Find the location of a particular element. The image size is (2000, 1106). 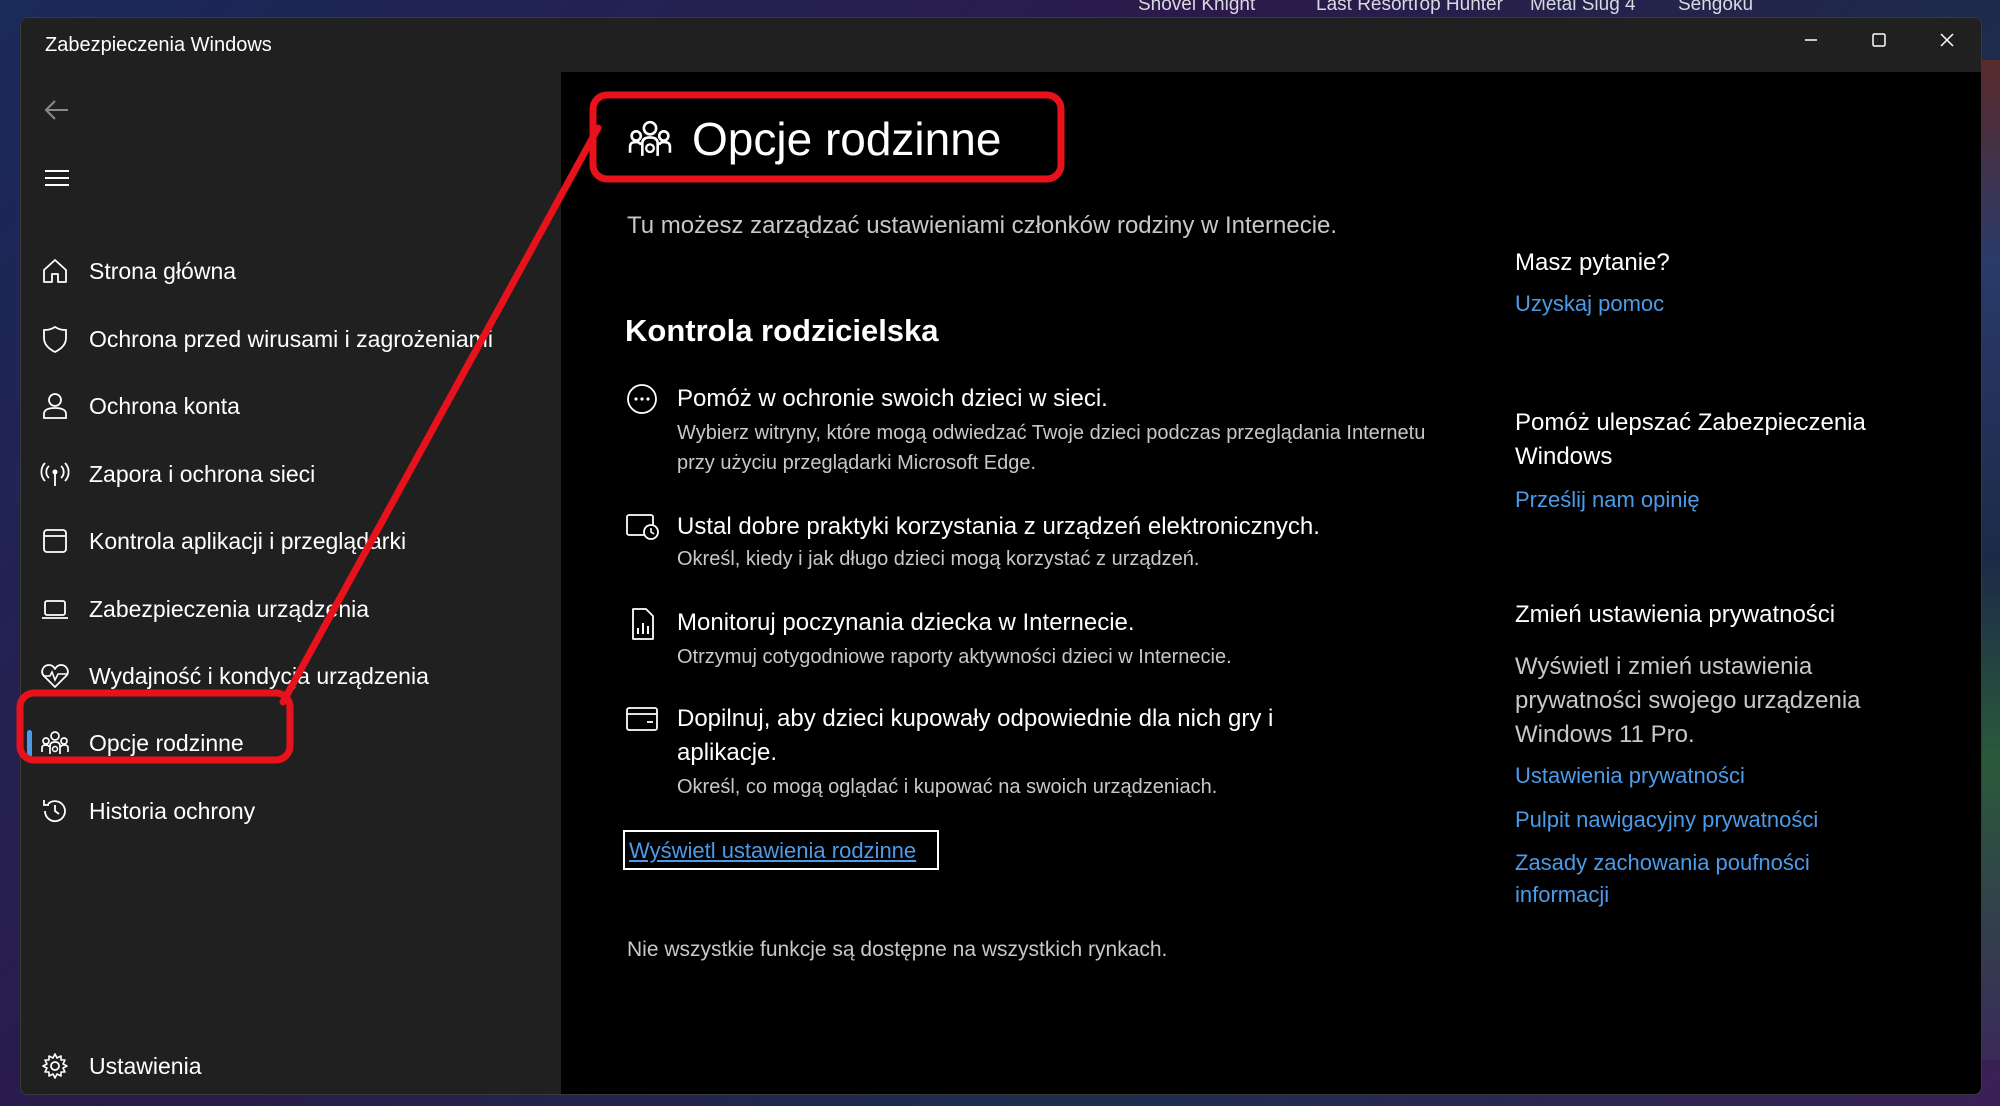

window-title: Zabezpieczenia Windows is located at coordinates (158, 45).